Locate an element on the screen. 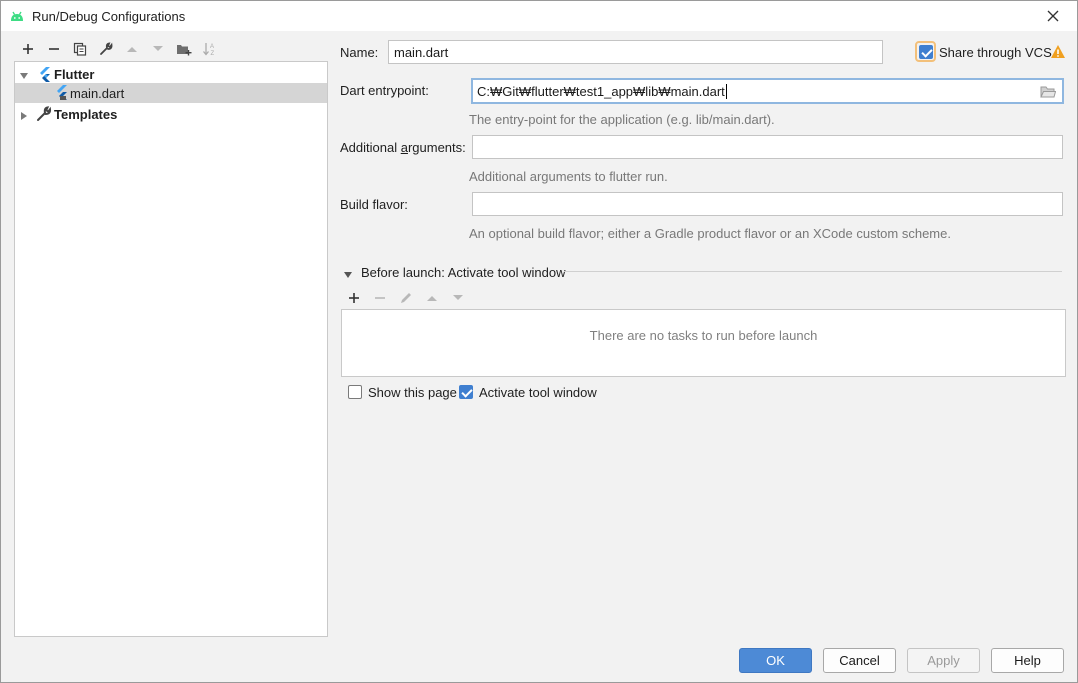  config-toolbar: AZ is located at coordinates (119, 49).